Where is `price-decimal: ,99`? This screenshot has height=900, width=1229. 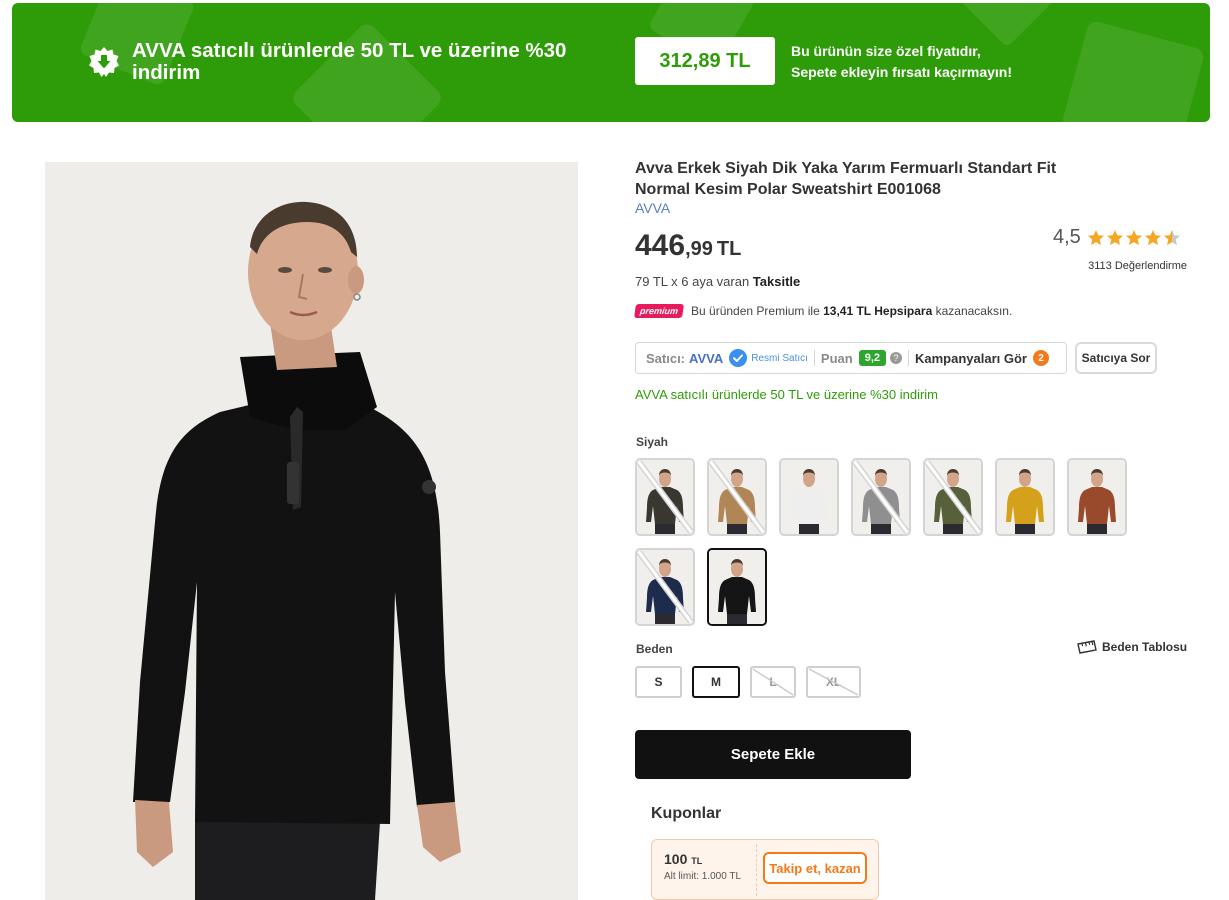 price-decimal: ,99 is located at coordinates (699, 249).